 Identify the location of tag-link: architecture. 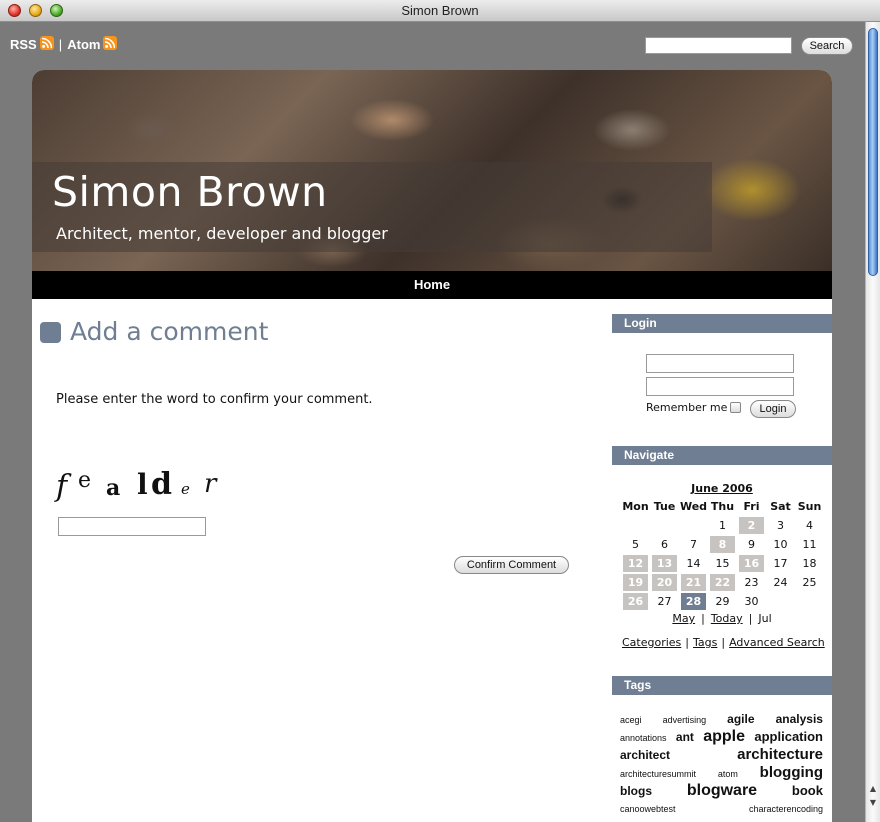
(780, 755).